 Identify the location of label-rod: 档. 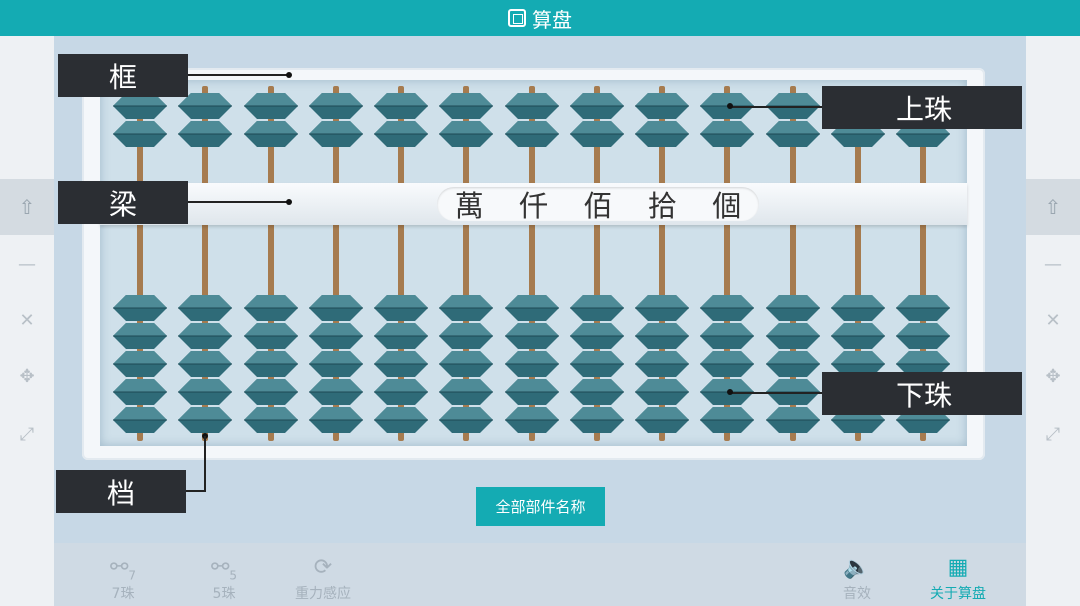
(121, 491).